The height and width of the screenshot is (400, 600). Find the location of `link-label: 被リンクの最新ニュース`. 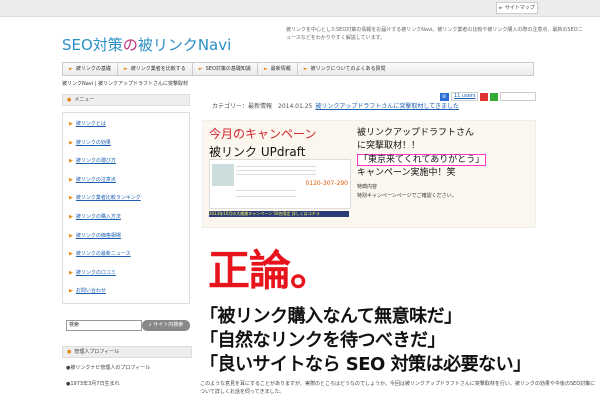

link-label: 被リンクの最新ニュース is located at coordinates (103, 254).